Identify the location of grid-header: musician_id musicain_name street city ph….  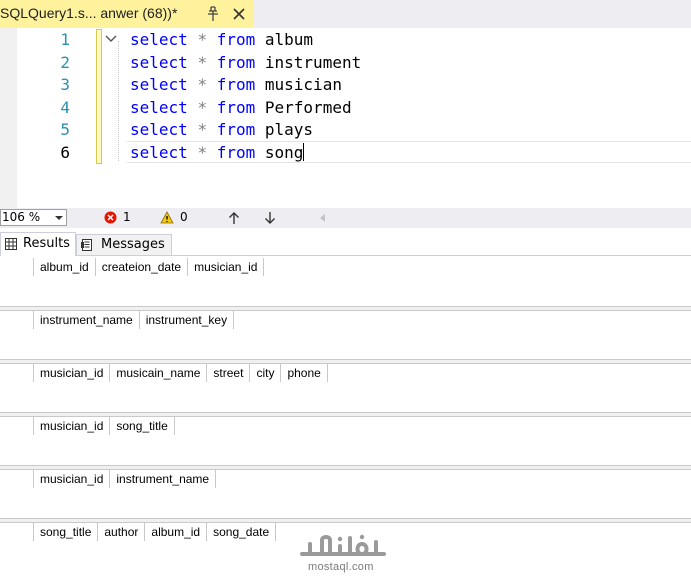
(164, 373).